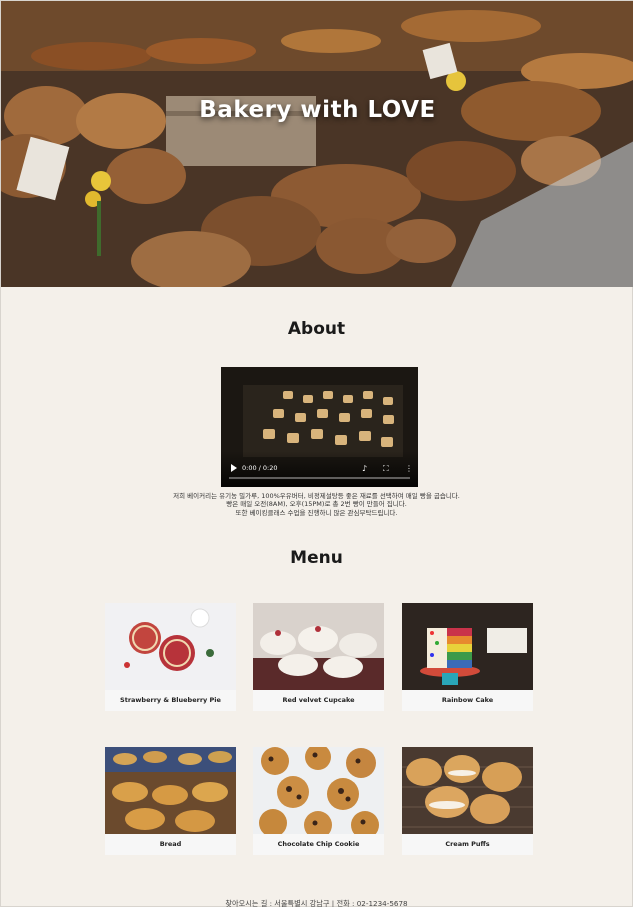 The image size is (633, 907). I want to click on cream-puffs-photo, so click(467, 790).